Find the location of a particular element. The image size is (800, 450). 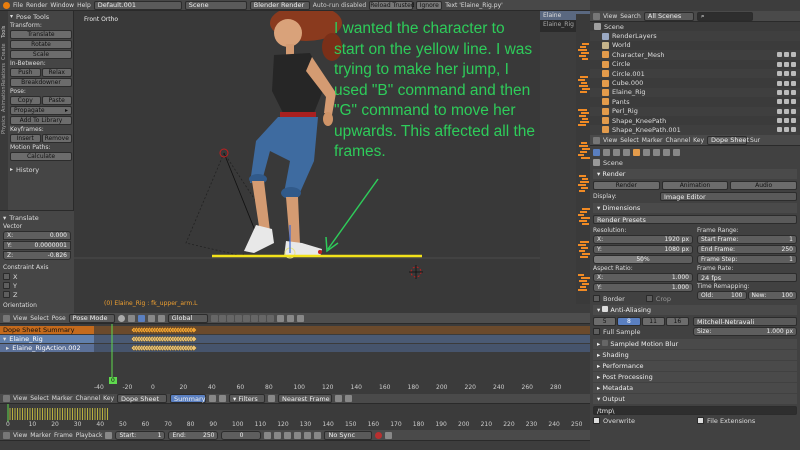

start-frame-field: Start Frame: 1 is located at coordinates (747, 239).